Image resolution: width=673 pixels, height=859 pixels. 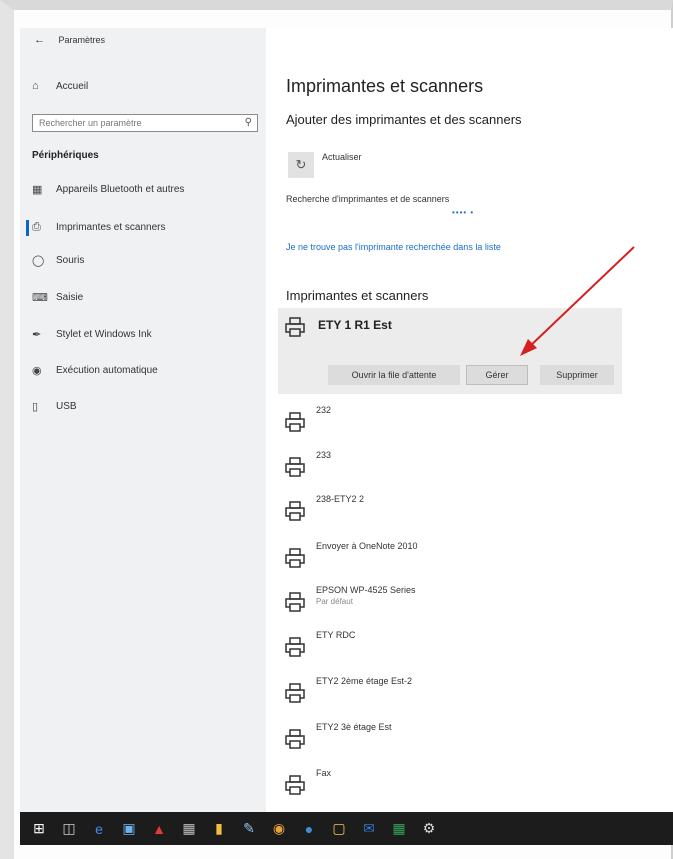 I want to click on acrobat-icon: ▲, so click(x=159, y=829).